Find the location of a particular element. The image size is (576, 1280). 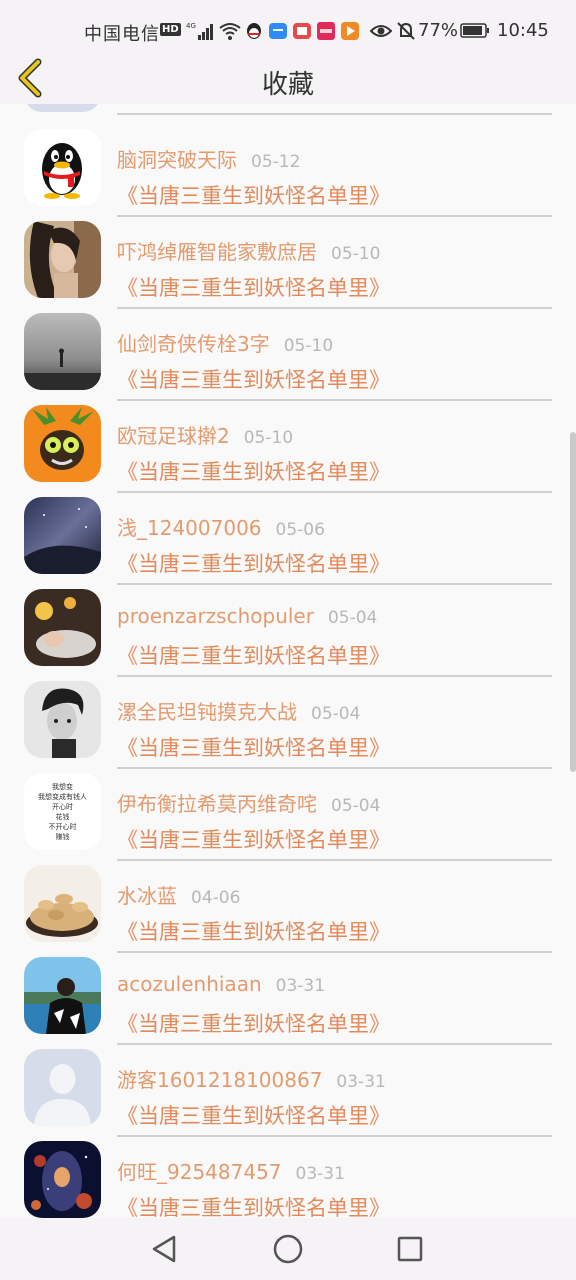

avatar-text-line: 花钱 is located at coordinates (62, 817).